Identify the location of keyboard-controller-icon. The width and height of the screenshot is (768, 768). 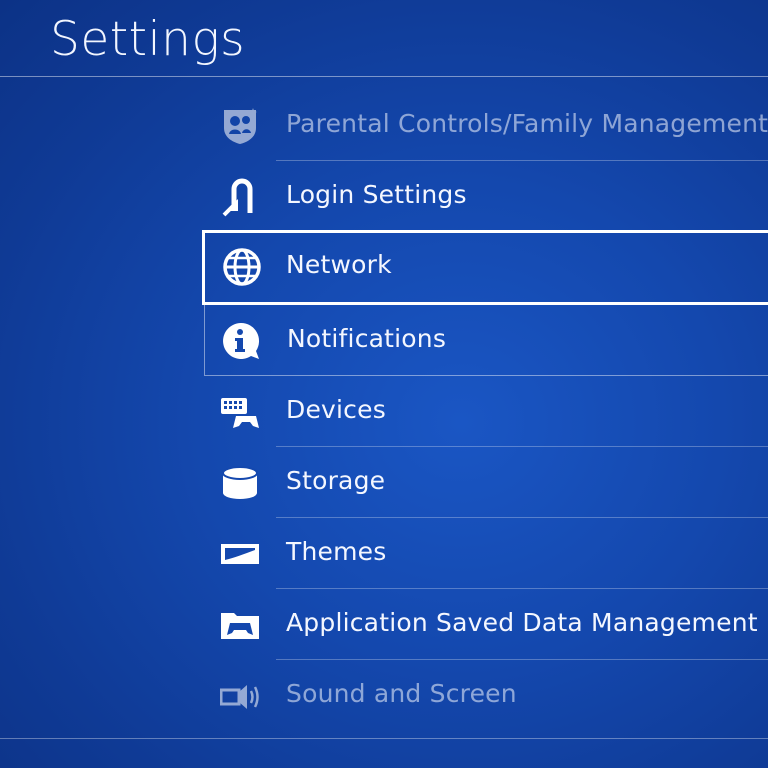
(240, 412).